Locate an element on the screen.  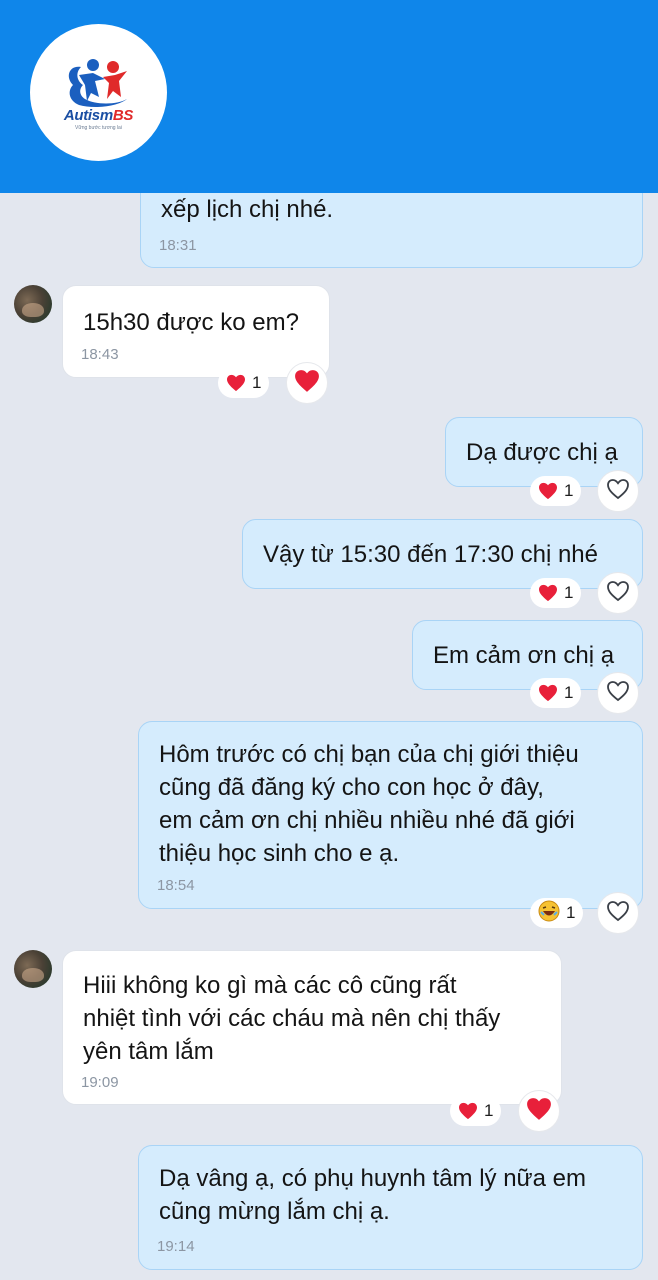
logo-wordmark: AutismBS is located at coordinates (98, 115).